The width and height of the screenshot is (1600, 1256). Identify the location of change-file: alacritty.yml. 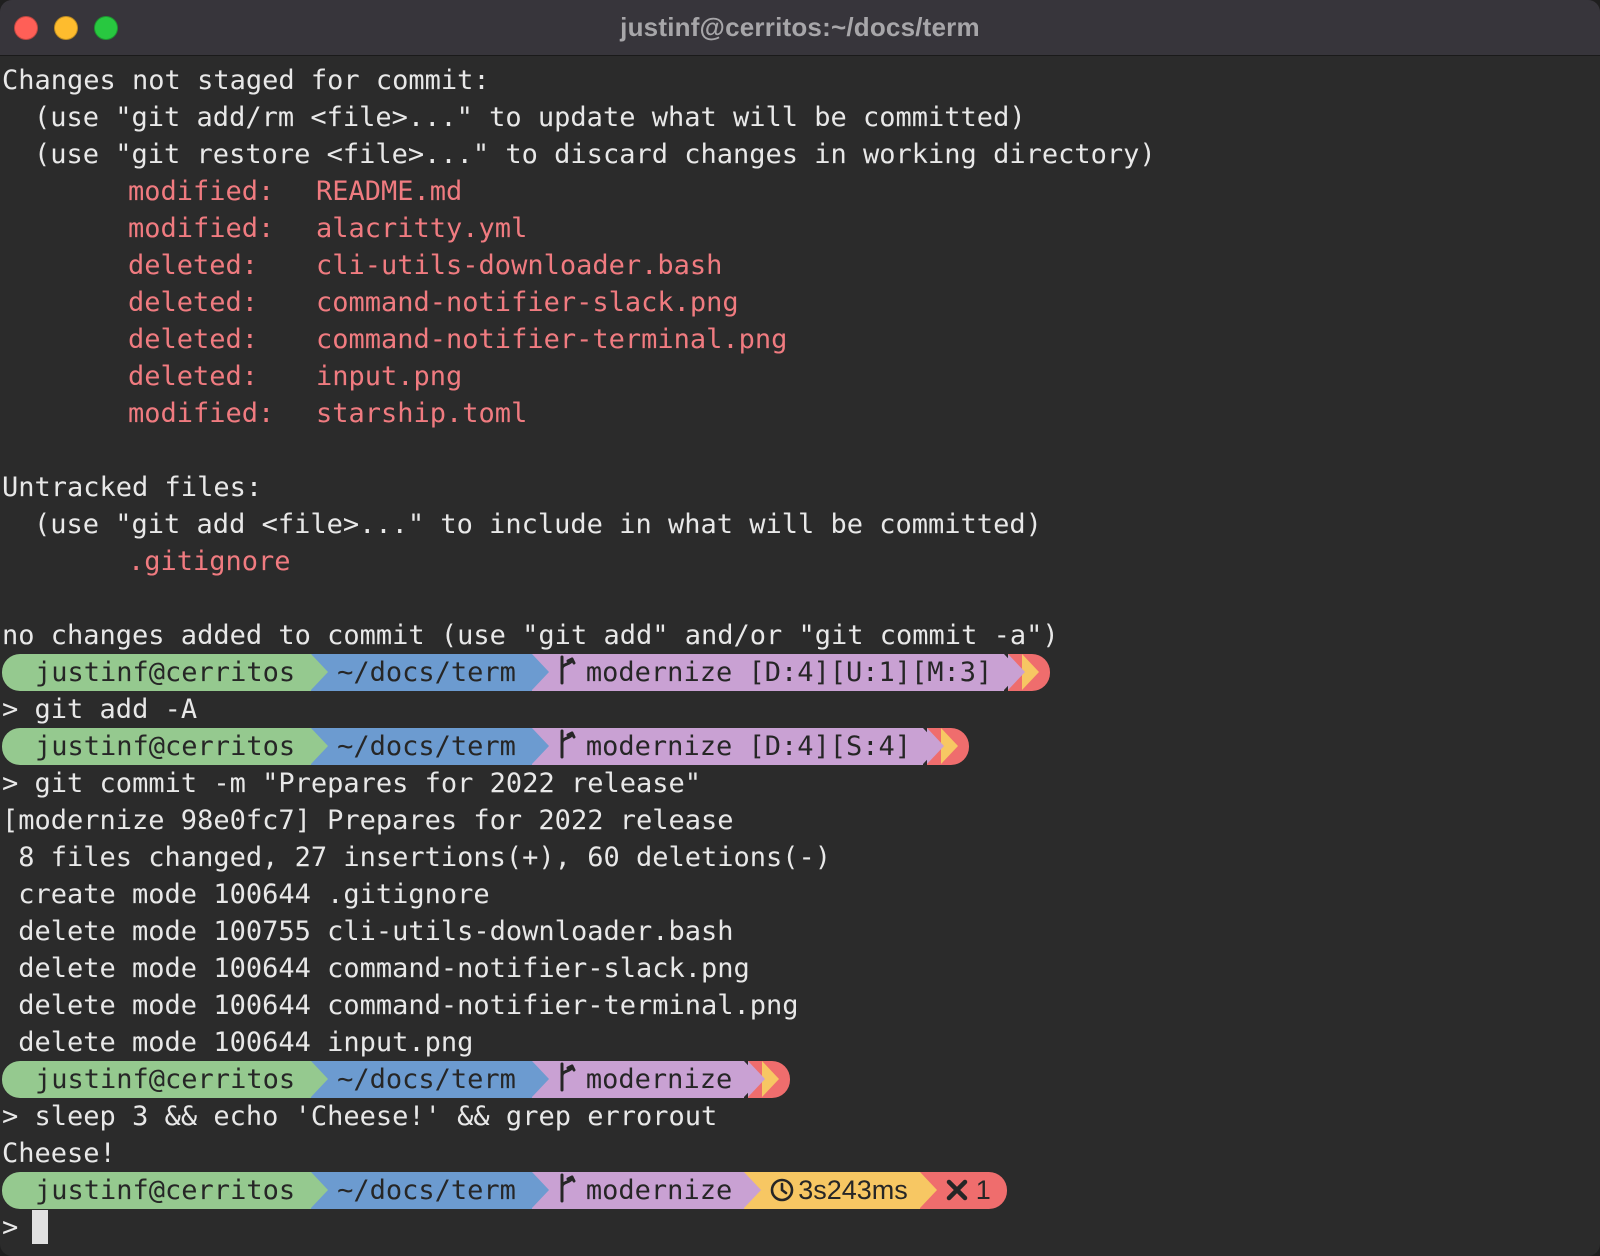
(422, 228).